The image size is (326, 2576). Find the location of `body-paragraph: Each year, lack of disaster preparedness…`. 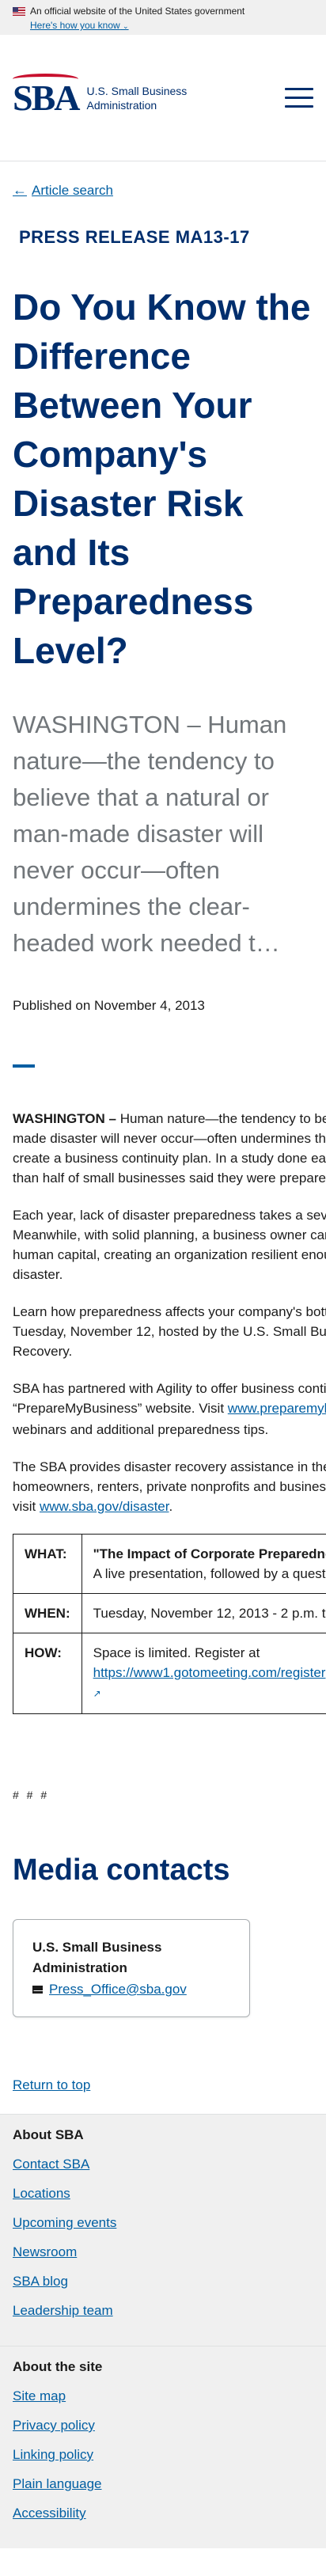

body-paragraph: Each year, lack of disaster preparedness… is located at coordinates (169, 1245).